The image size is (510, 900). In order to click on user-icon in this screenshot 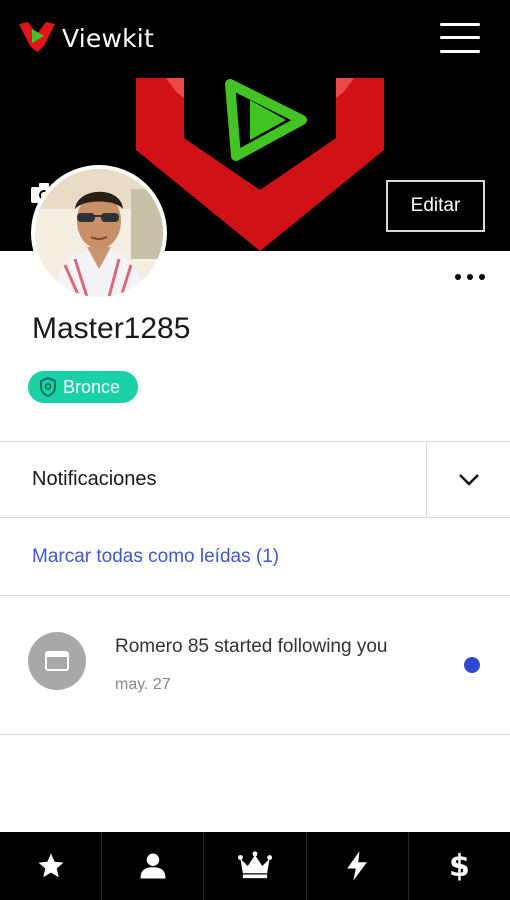, I will do `click(153, 866)`.